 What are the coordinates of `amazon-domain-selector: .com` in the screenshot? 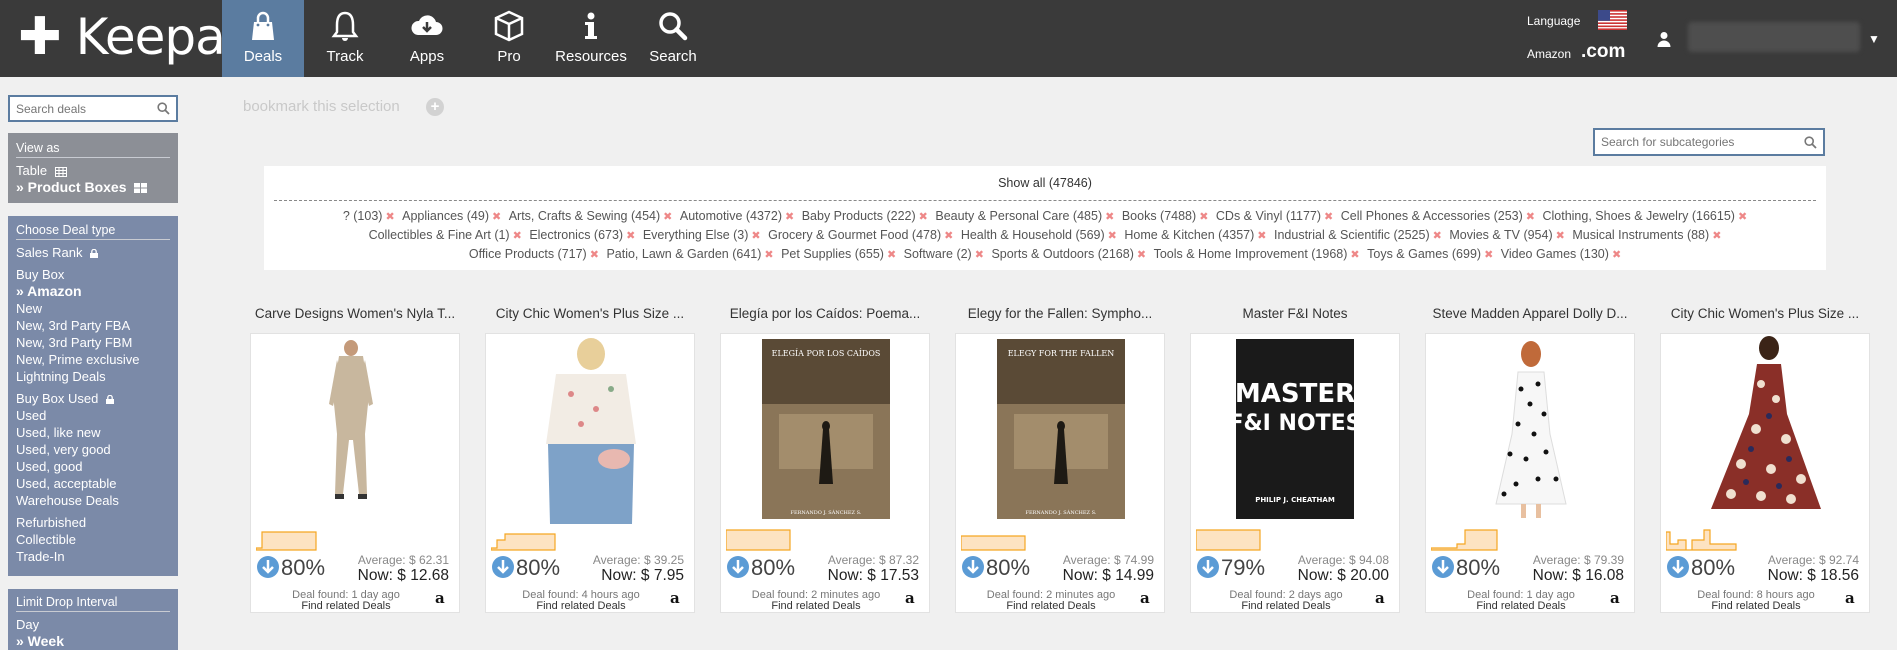 It's located at (1603, 52).